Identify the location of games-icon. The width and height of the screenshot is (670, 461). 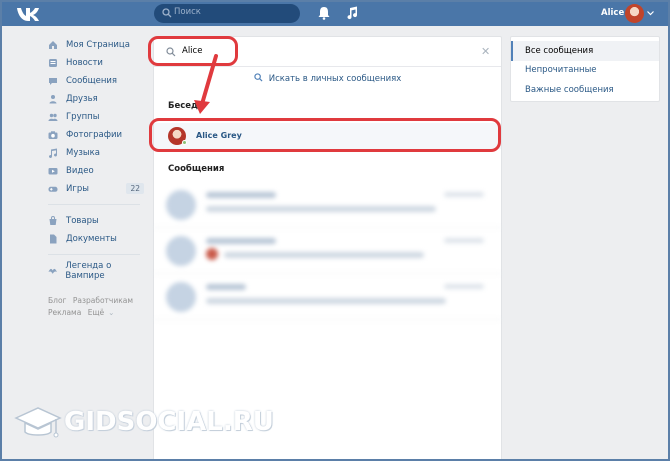
(53, 189).